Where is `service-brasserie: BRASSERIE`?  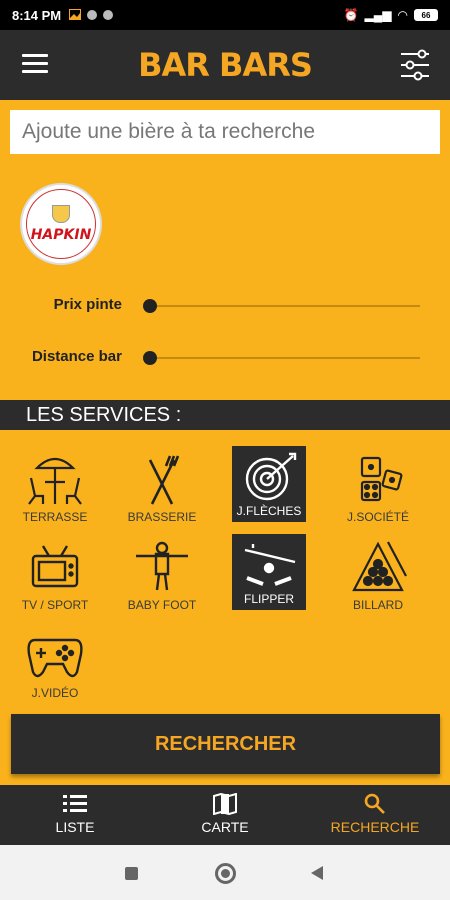 service-brasserie: BRASSERIE is located at coordinates (162, 486).